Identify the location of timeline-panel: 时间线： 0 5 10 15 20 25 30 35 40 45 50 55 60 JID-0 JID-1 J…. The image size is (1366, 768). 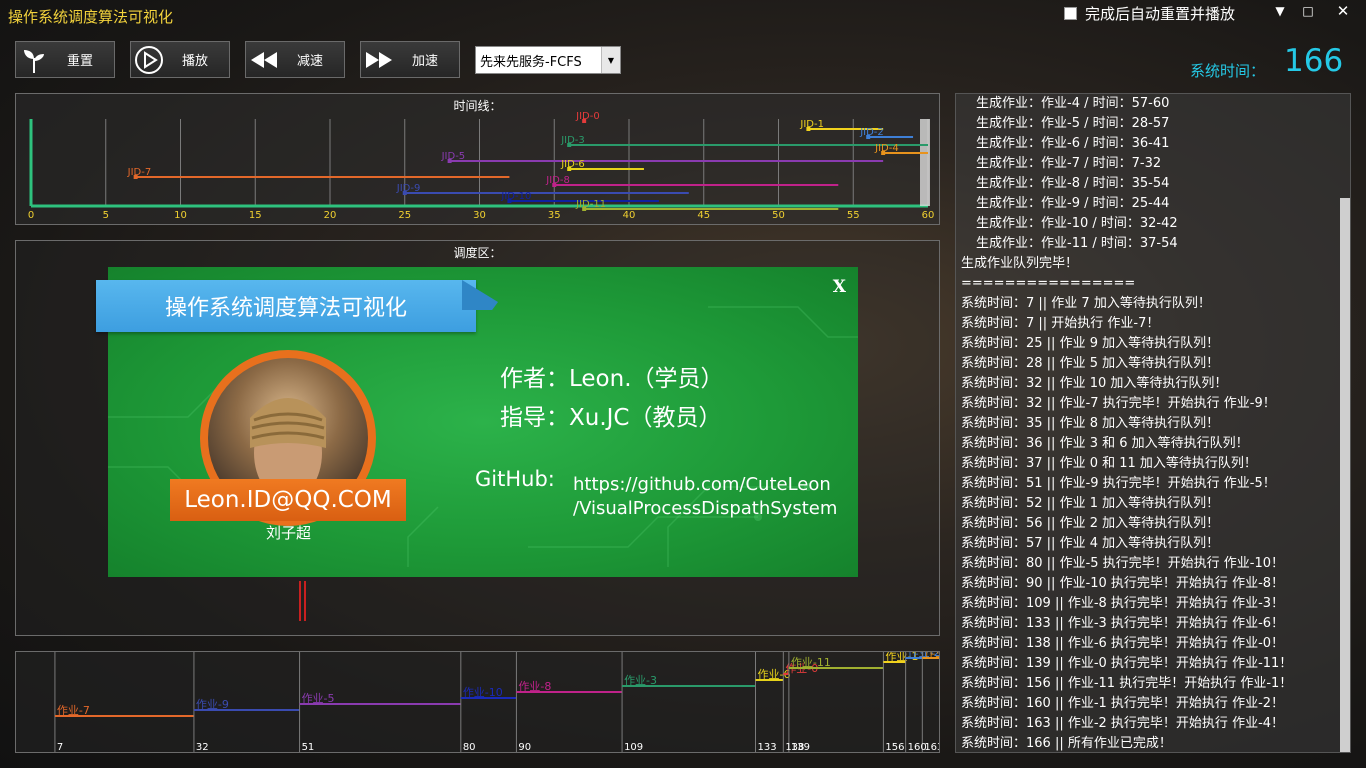
(477, 159).